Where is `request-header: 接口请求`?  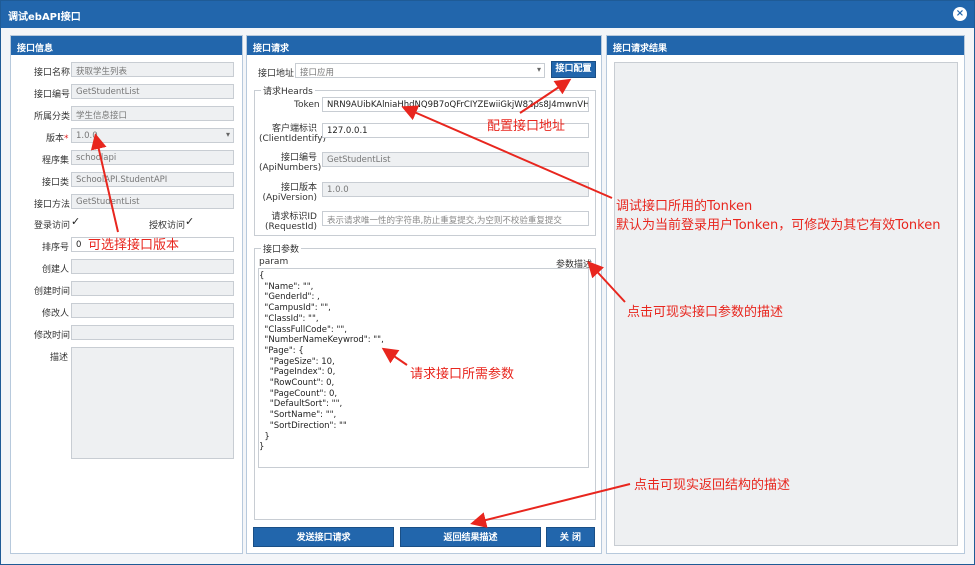
request-header: 接口请求 is located at coordinates (424, 45).